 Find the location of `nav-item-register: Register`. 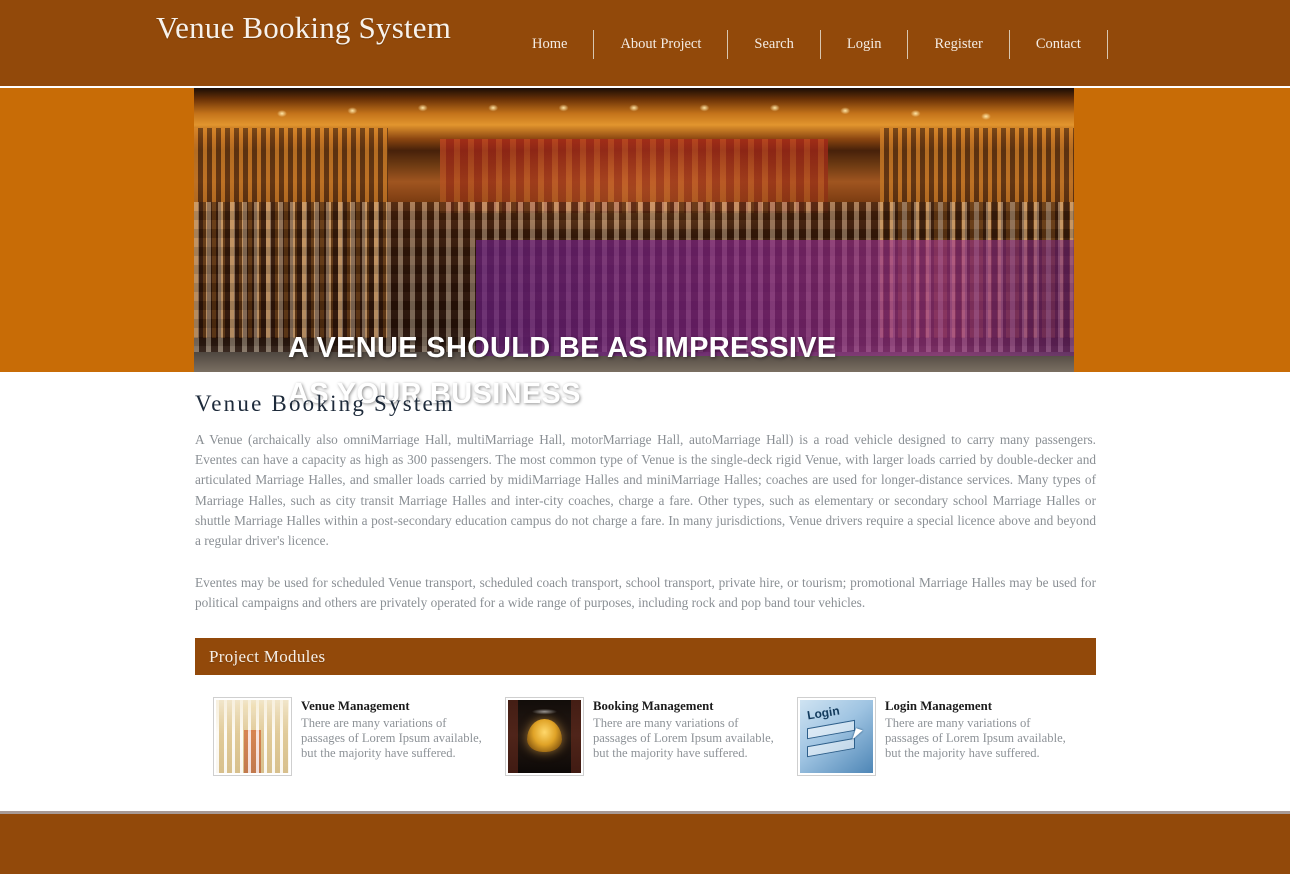

nav-item-register: Register is located at coordinates (959, 44).